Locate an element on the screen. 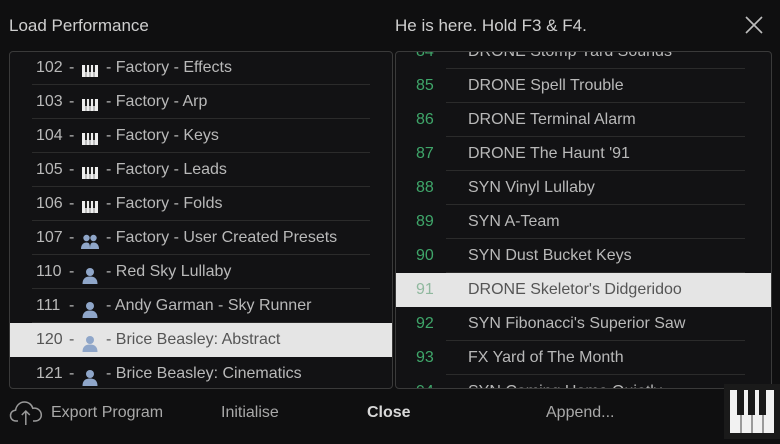  bank-list-item: 121- - Brice Beasley: Cinematics is located at coordinates (201, 372).